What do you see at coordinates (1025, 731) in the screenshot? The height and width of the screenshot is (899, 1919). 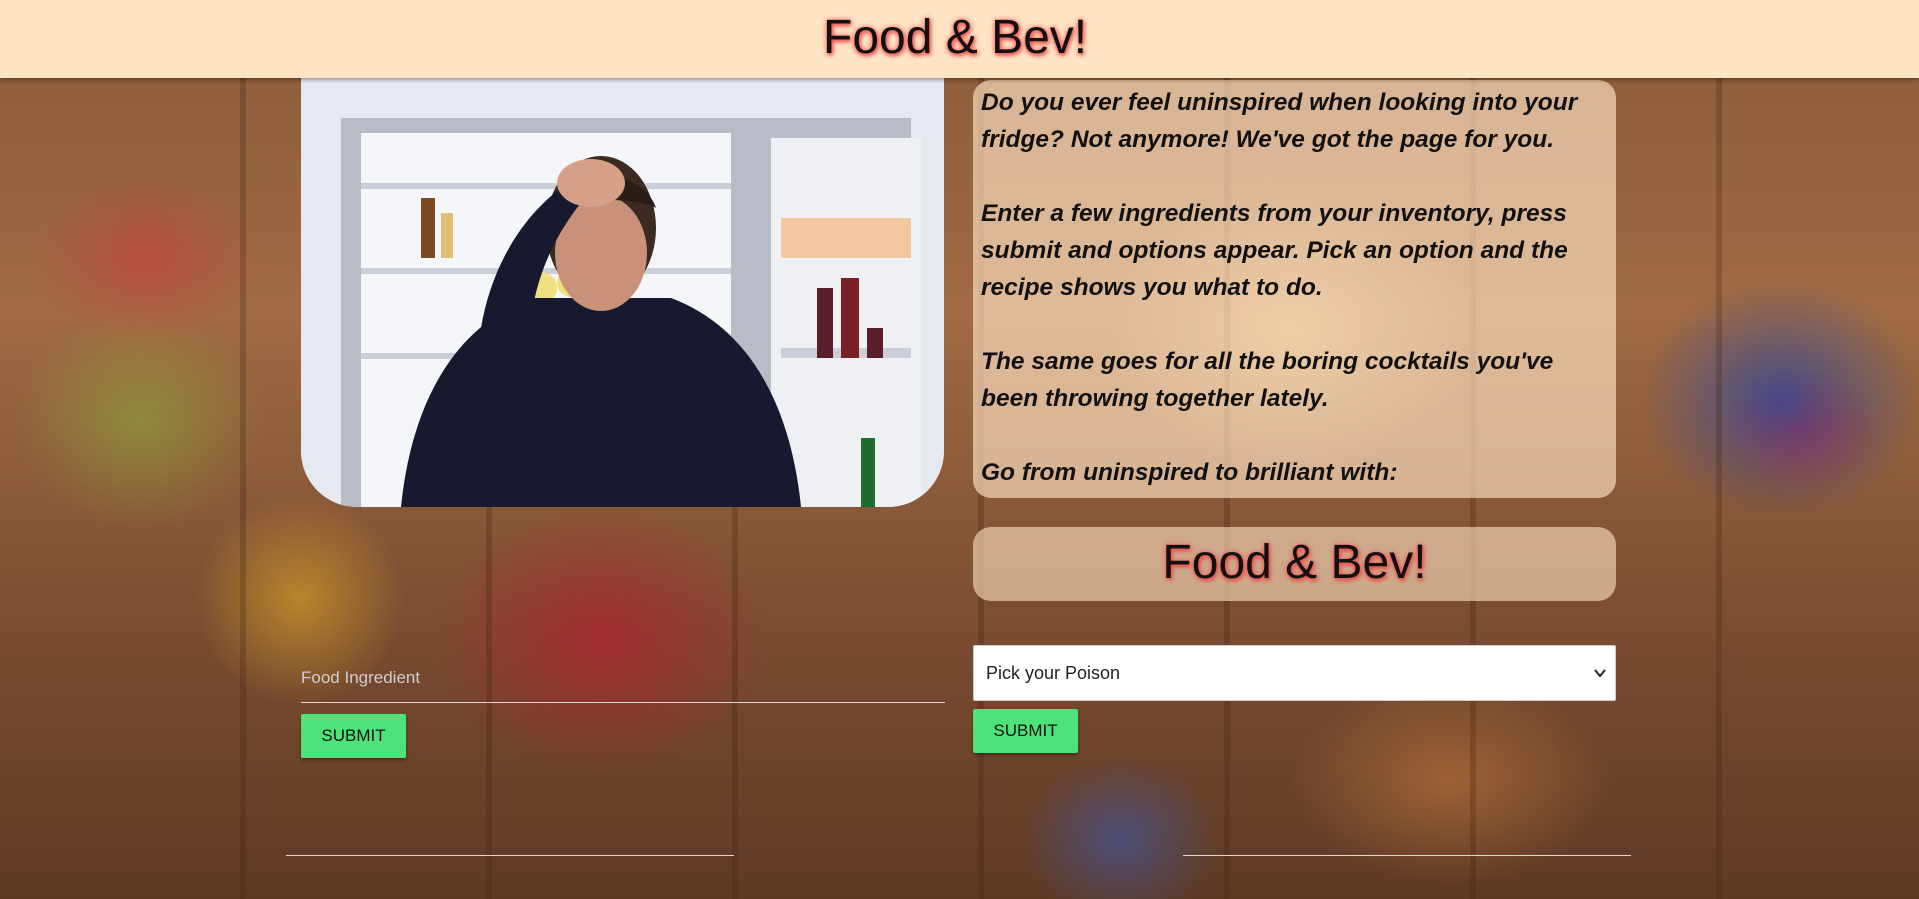 I see `cocktail-submit-button: SUBMIT` at bounding box center [1025, 731].